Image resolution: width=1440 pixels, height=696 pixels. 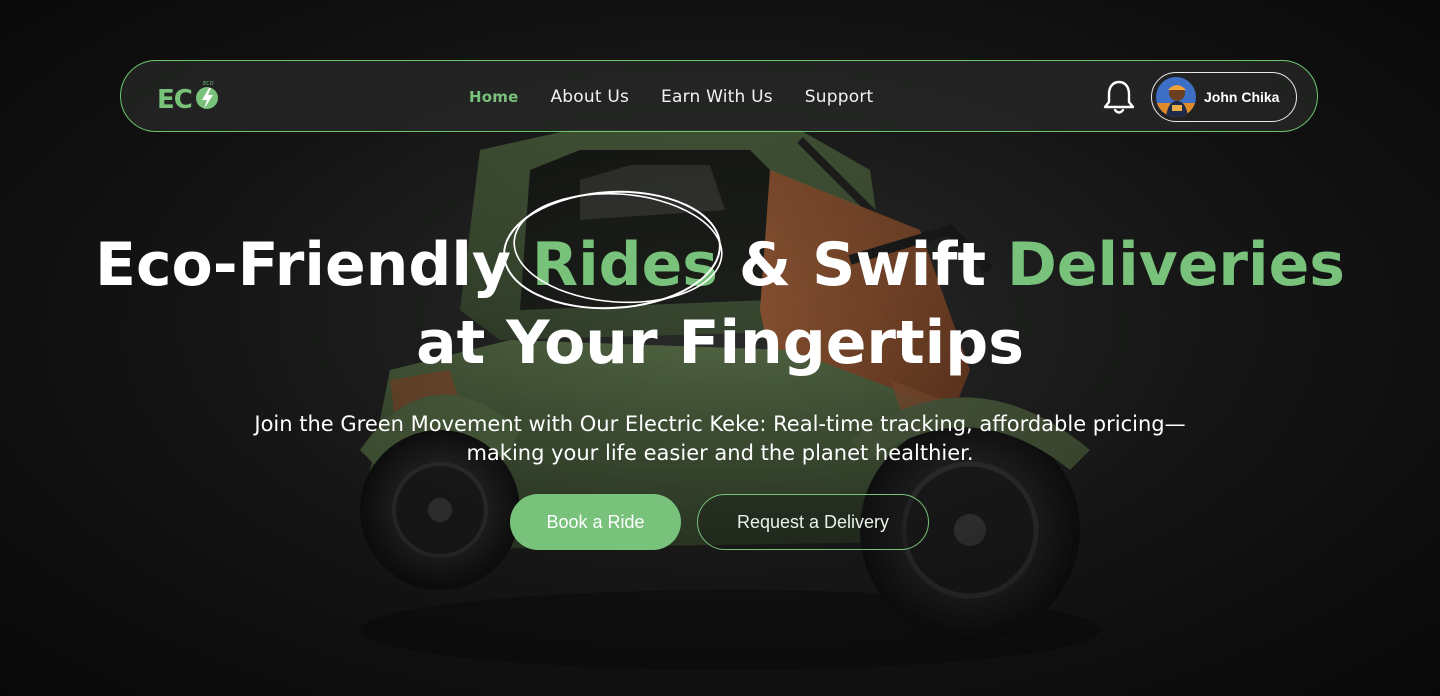 I want to click on svg-text: ECO, so click(x=208, y=84).